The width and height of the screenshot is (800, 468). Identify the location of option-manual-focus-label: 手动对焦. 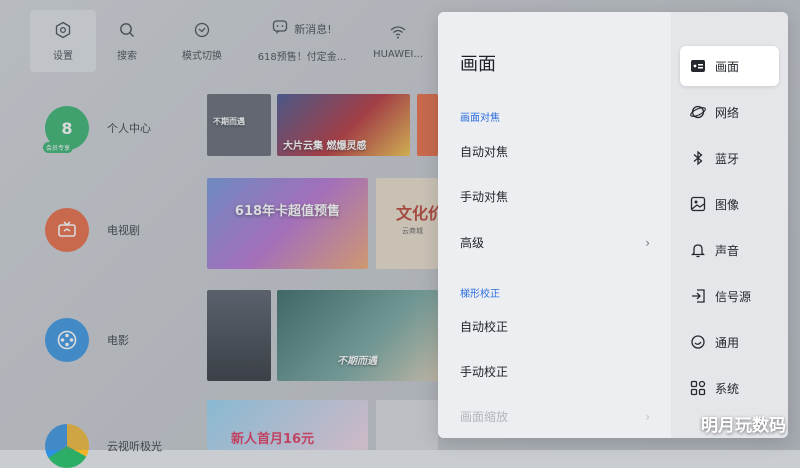
(484, 197).